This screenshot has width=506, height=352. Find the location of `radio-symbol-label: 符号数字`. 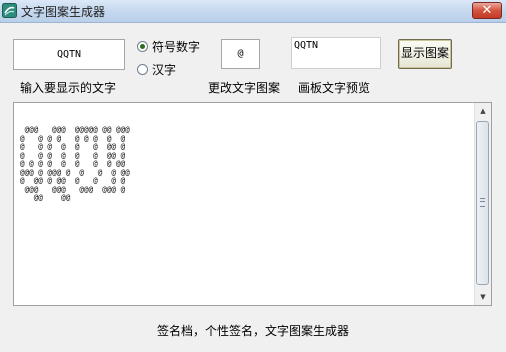

radio-symbol-label: 符号数字 is located at coordinates (176, 47).